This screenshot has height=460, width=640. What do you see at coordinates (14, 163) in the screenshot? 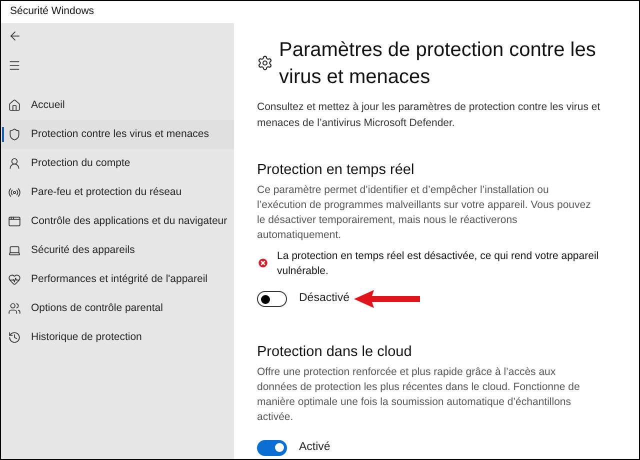
I see `person-icon` at bounding box center [14, 163].